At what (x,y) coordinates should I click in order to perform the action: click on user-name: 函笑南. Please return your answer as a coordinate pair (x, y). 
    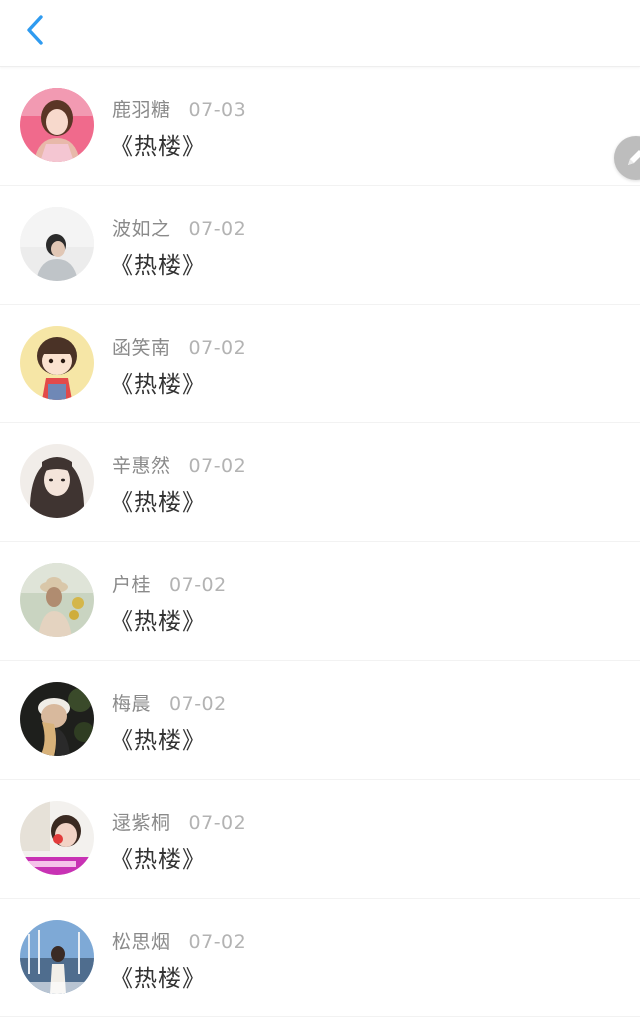
    Looking at the image, I should click on (141, 348).